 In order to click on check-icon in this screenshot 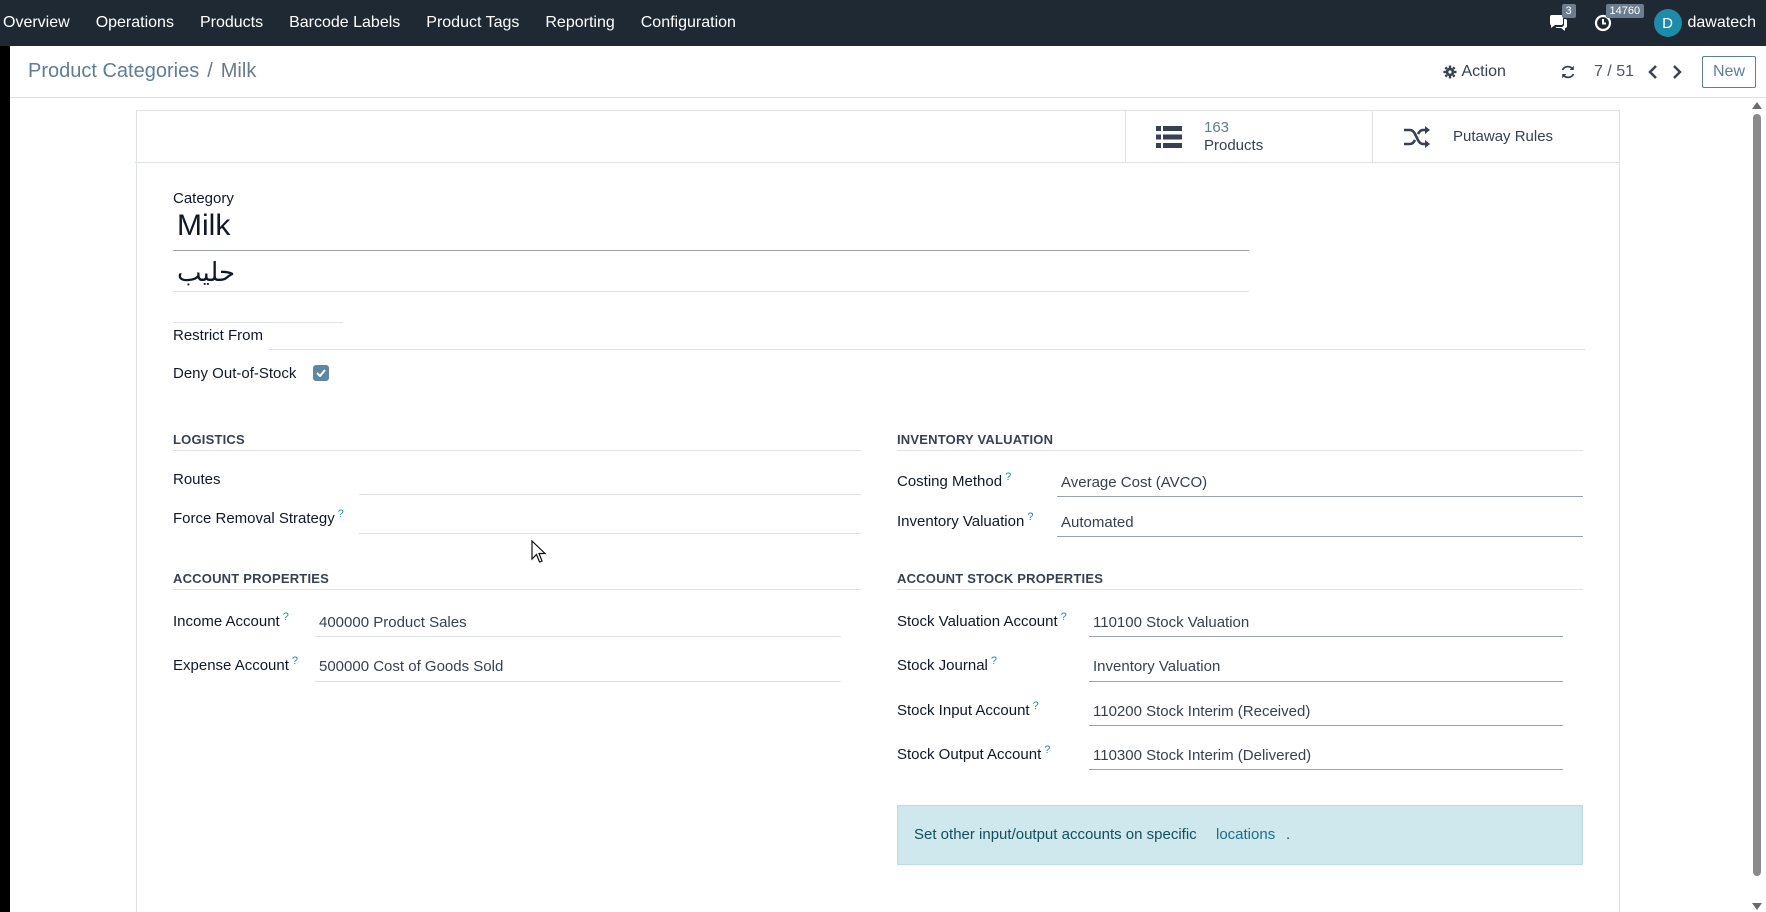, I will do `click(321, 373)`.